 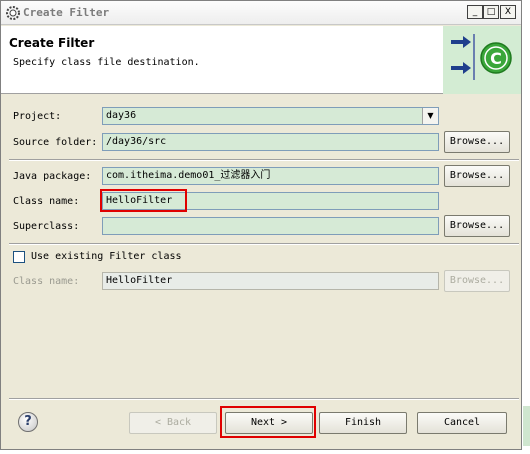 I want to click on superclass-field, so click(x=270, y=226).